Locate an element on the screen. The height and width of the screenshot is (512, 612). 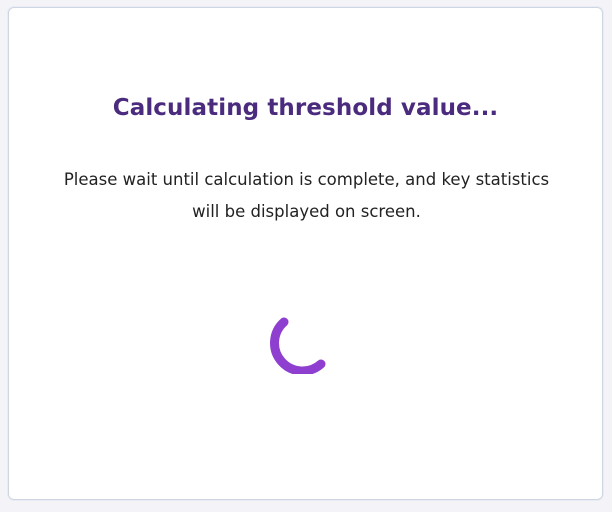
spinner-arc is located at coordinates (298, 345).